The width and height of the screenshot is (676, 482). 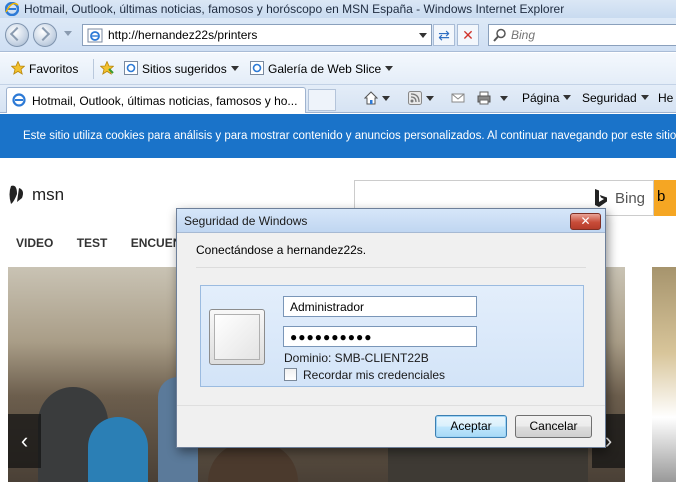 What do you see at coordinates (54, 69) in the screenshot?
I see `favorites-label: Favoritos` at bounding box center [54, 69].